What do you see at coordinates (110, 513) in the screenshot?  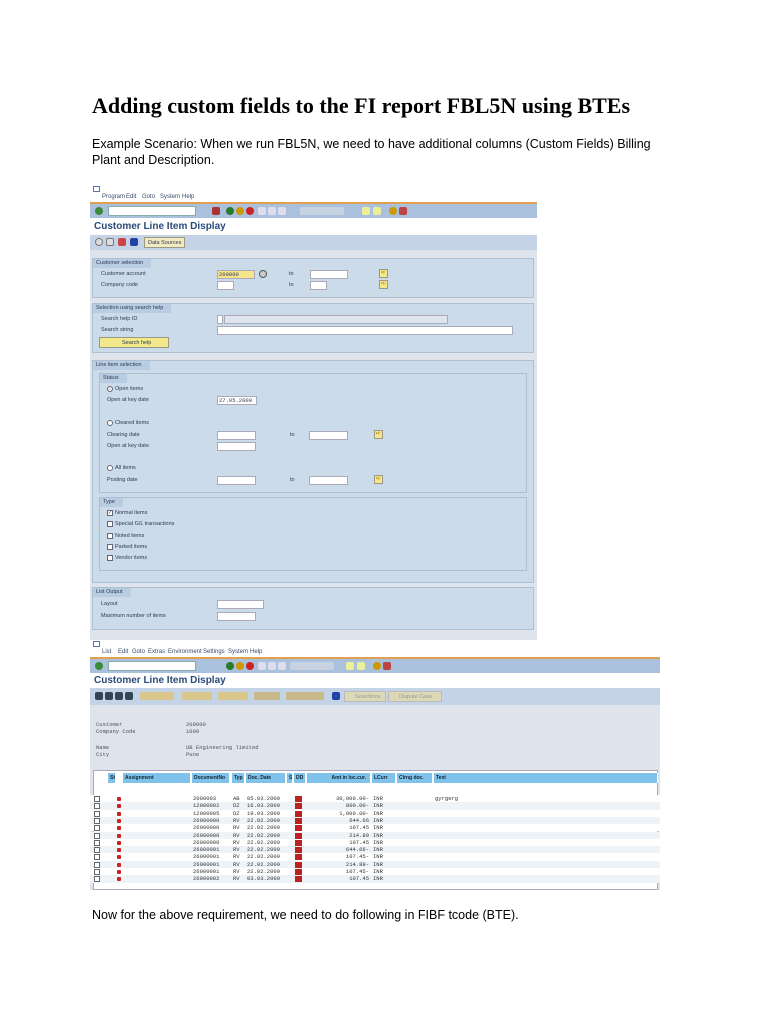 I see `normal-items-checkbox: ✓` at bounding box center [110, 513].